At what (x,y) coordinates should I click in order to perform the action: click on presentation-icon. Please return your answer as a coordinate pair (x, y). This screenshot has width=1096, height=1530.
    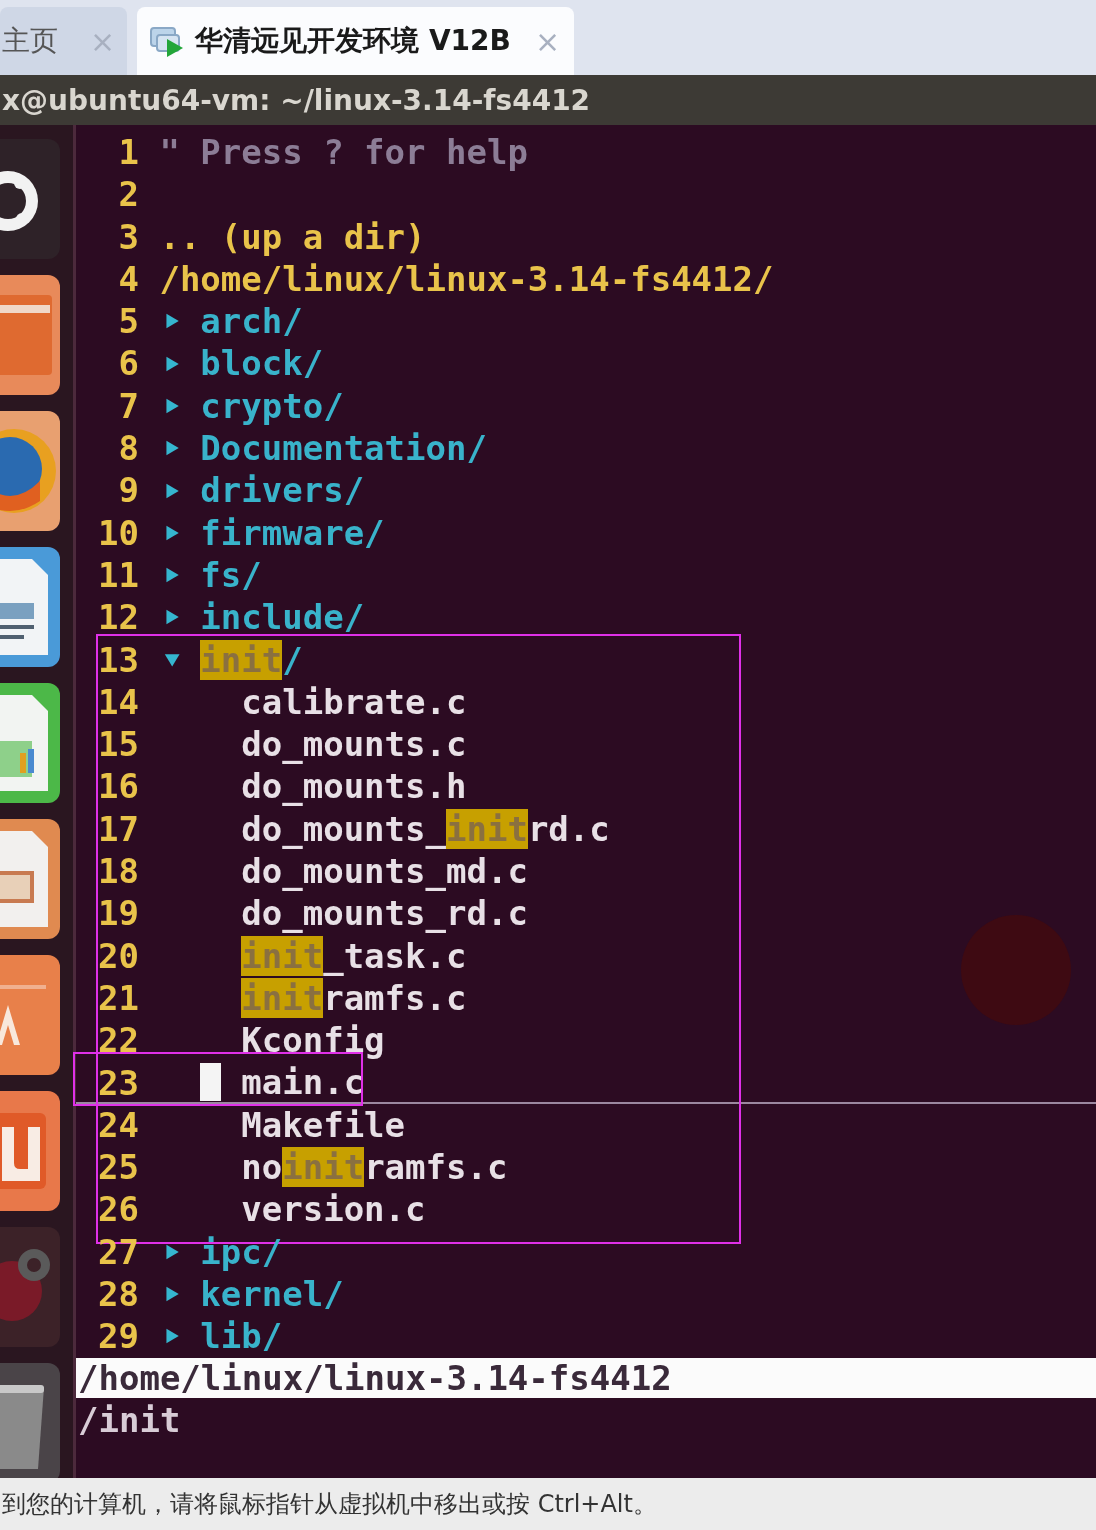
    Looking at the image, I should click on (31, 879).